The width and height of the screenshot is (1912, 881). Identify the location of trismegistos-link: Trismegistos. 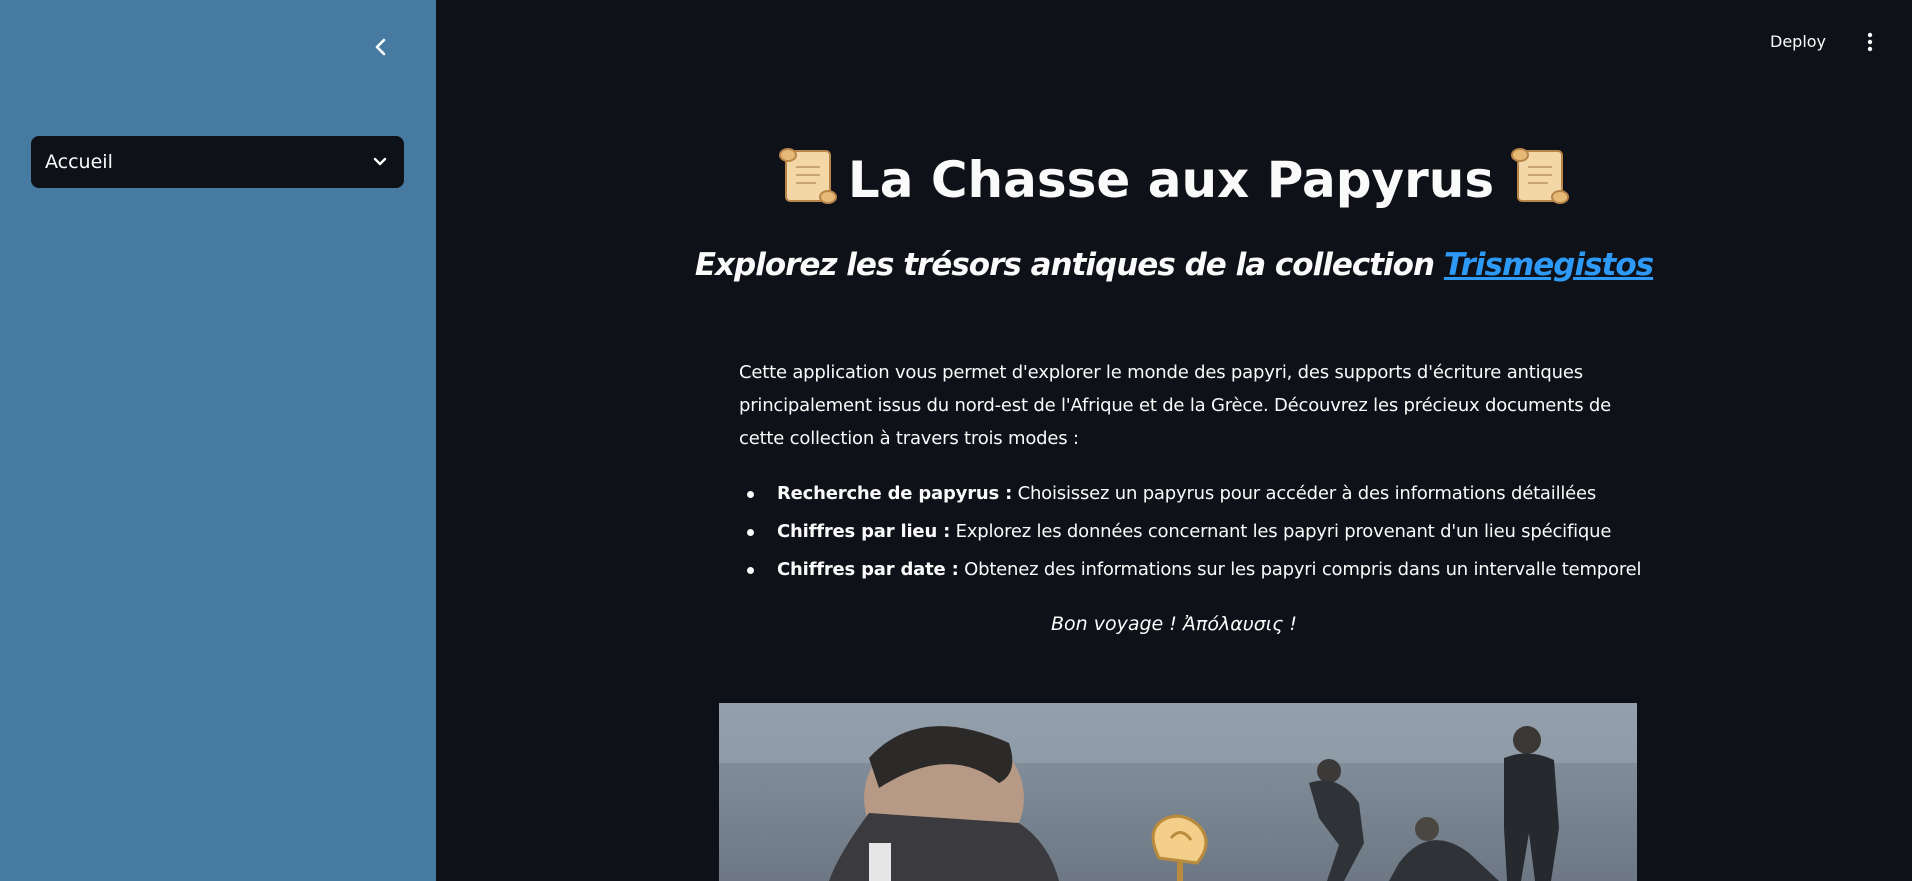
(1549, 265).